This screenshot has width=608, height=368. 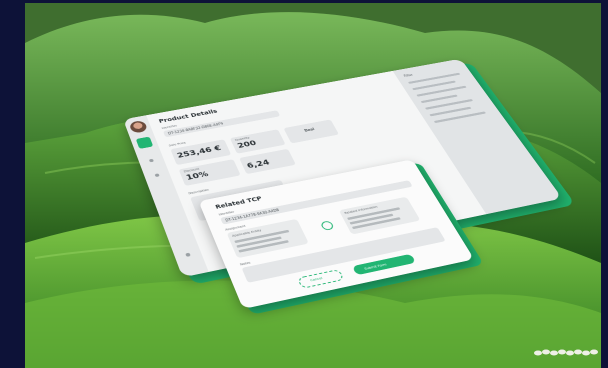 I want to click on avatar, so click(x=138, y=127).